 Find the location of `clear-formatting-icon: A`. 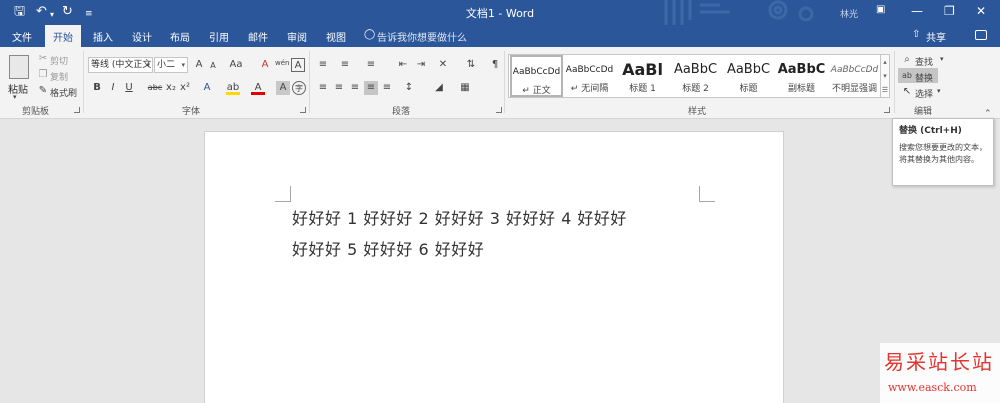

clear-formatting-icon: A is located at coordinates (265, 65).